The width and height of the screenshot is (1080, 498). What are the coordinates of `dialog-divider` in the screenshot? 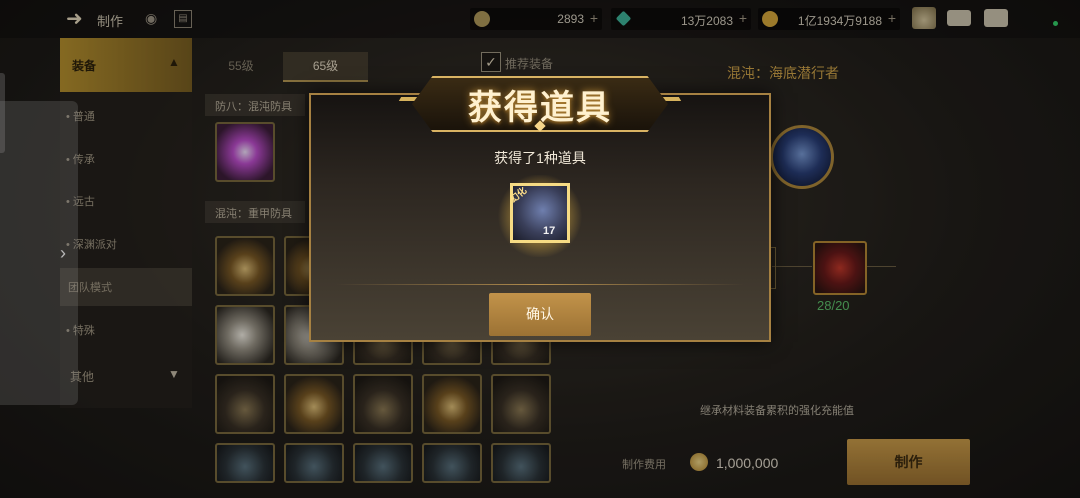 It's located at (540, 284).